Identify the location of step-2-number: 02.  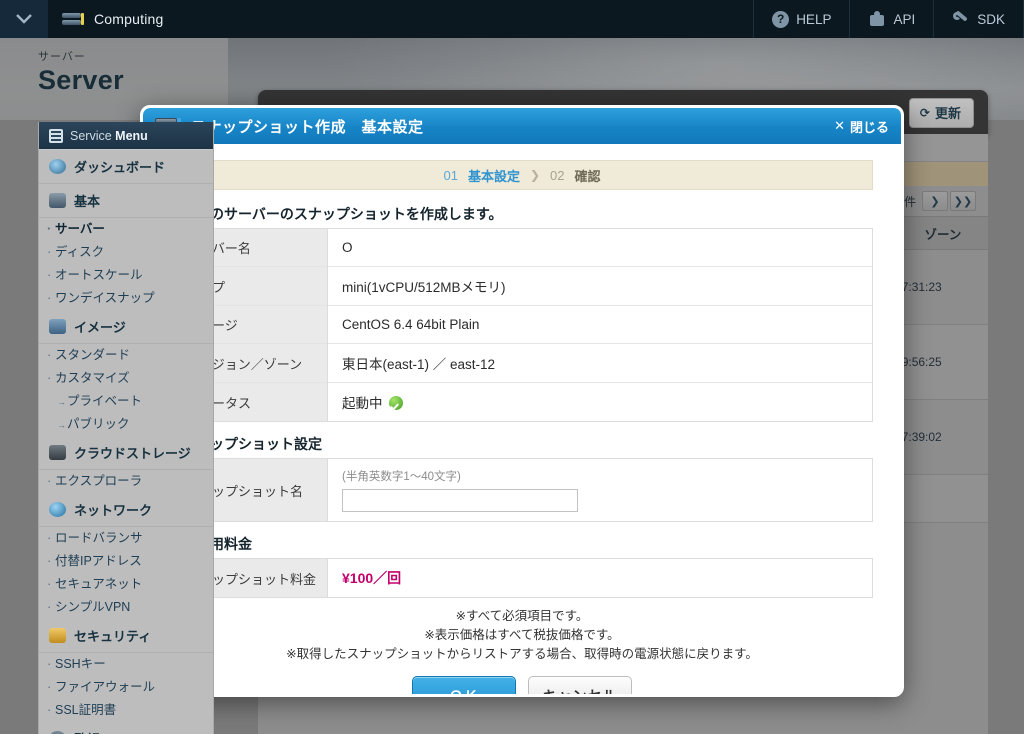
(557, 175).